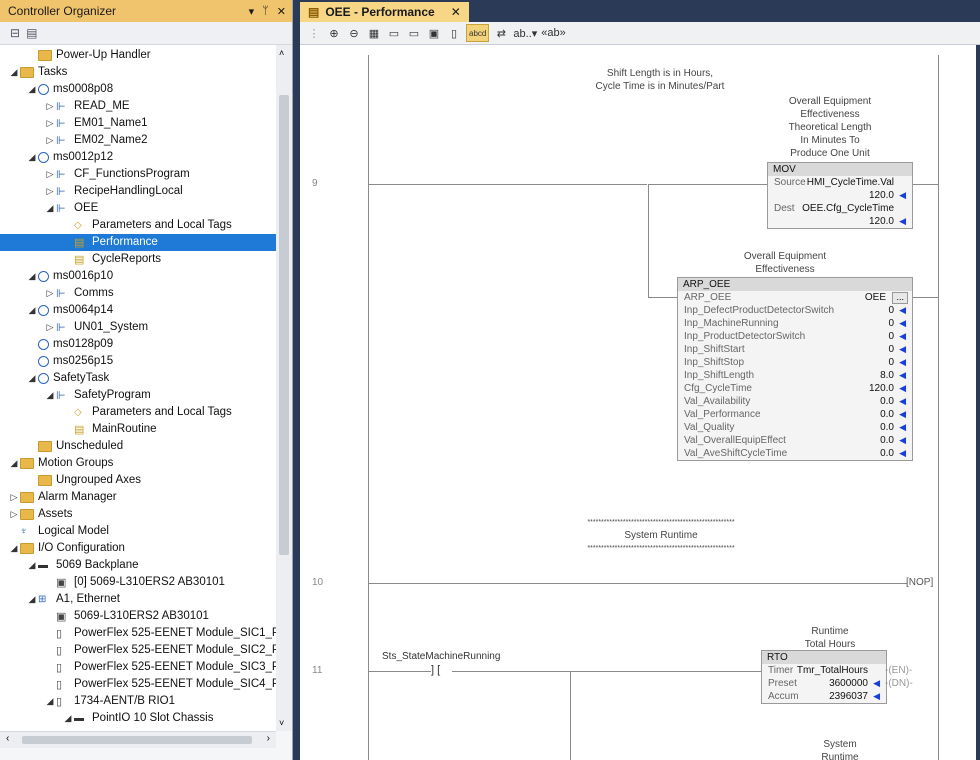 The height and width of the screenshot is (760, 980). What do you see at coordinates (56, 361) in the screenshot?
I see `tree-item: ms0256p15` at bounding box center [56, 361].